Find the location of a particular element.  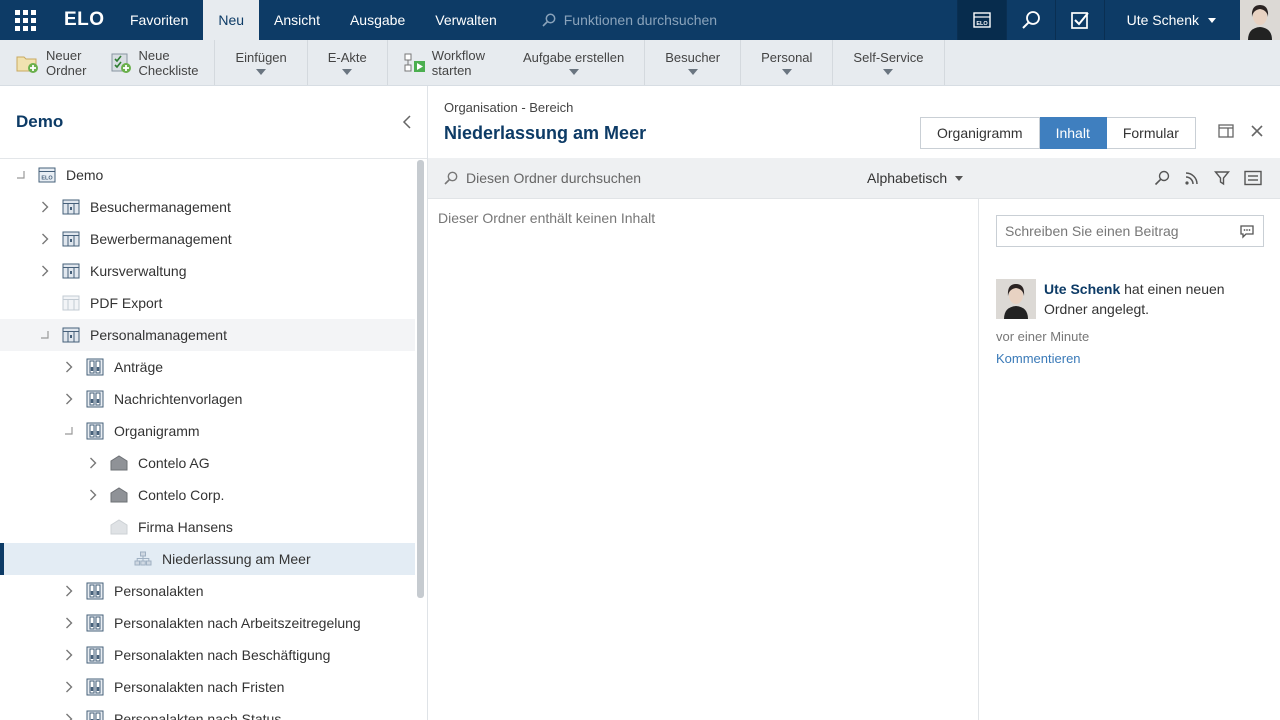

chevron-left-icon is located at coordinates (407, 122).